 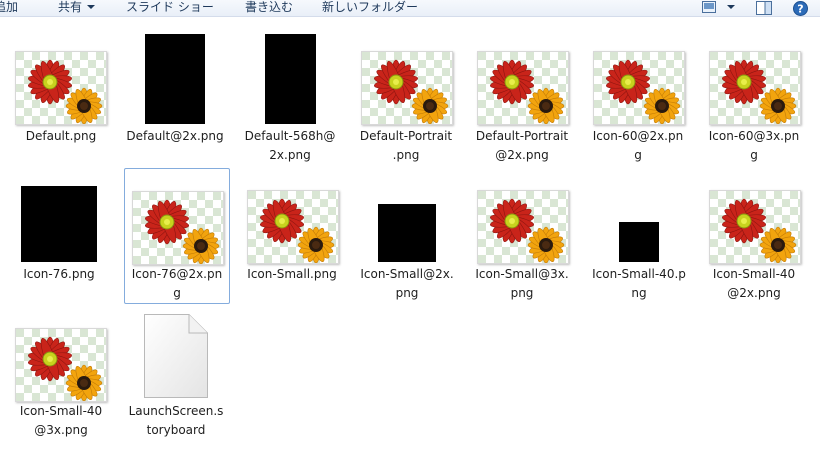 I want to click on file-name: Default-568h@ 2x.png, so click(x=290, y=145).